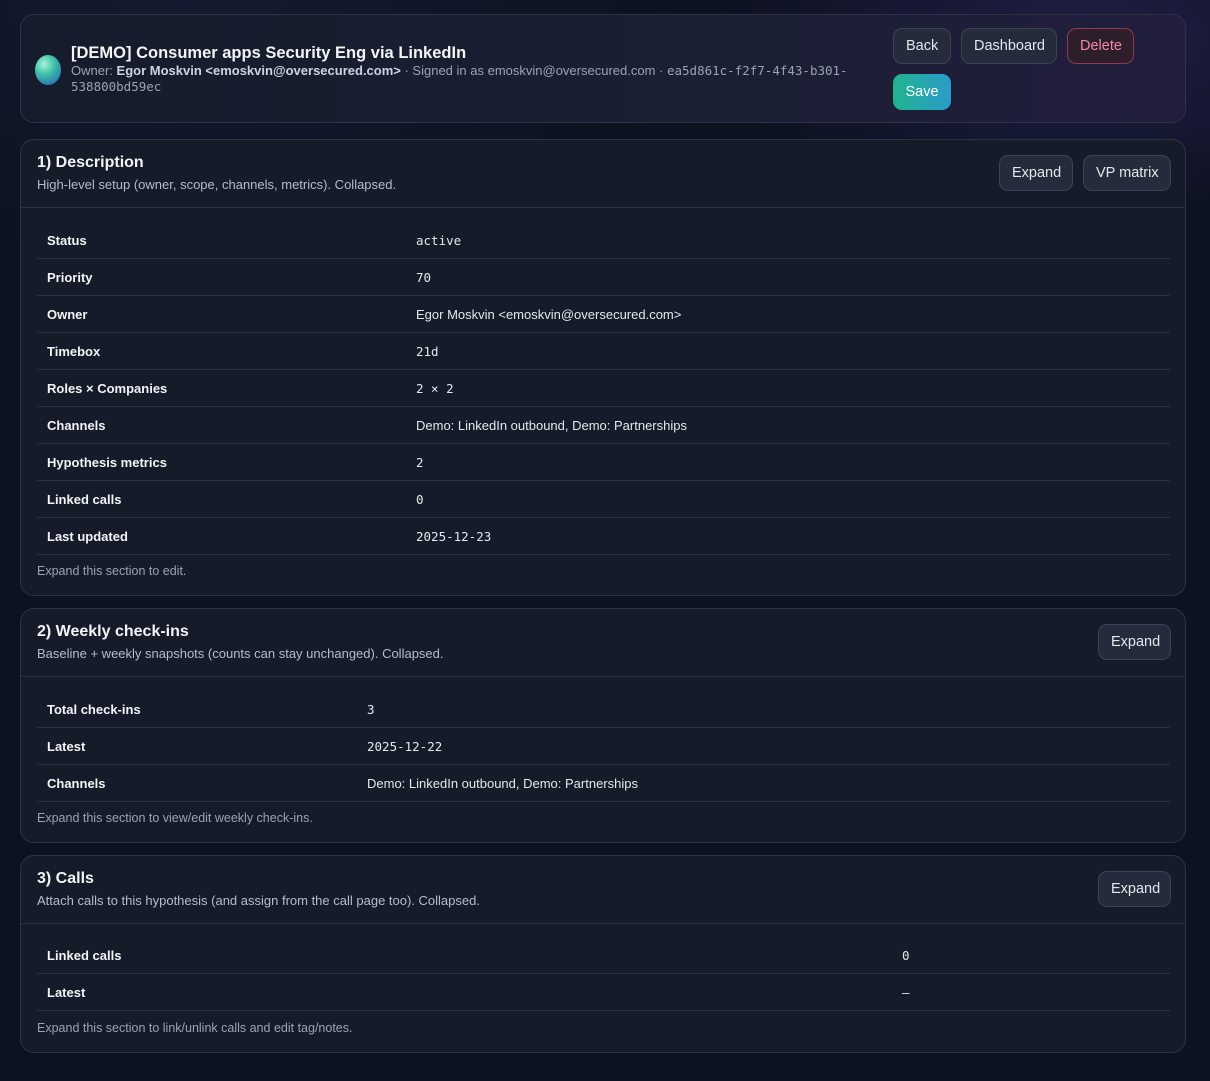  I want to click on calls-expand-button: Expand, so click(1134, 889).